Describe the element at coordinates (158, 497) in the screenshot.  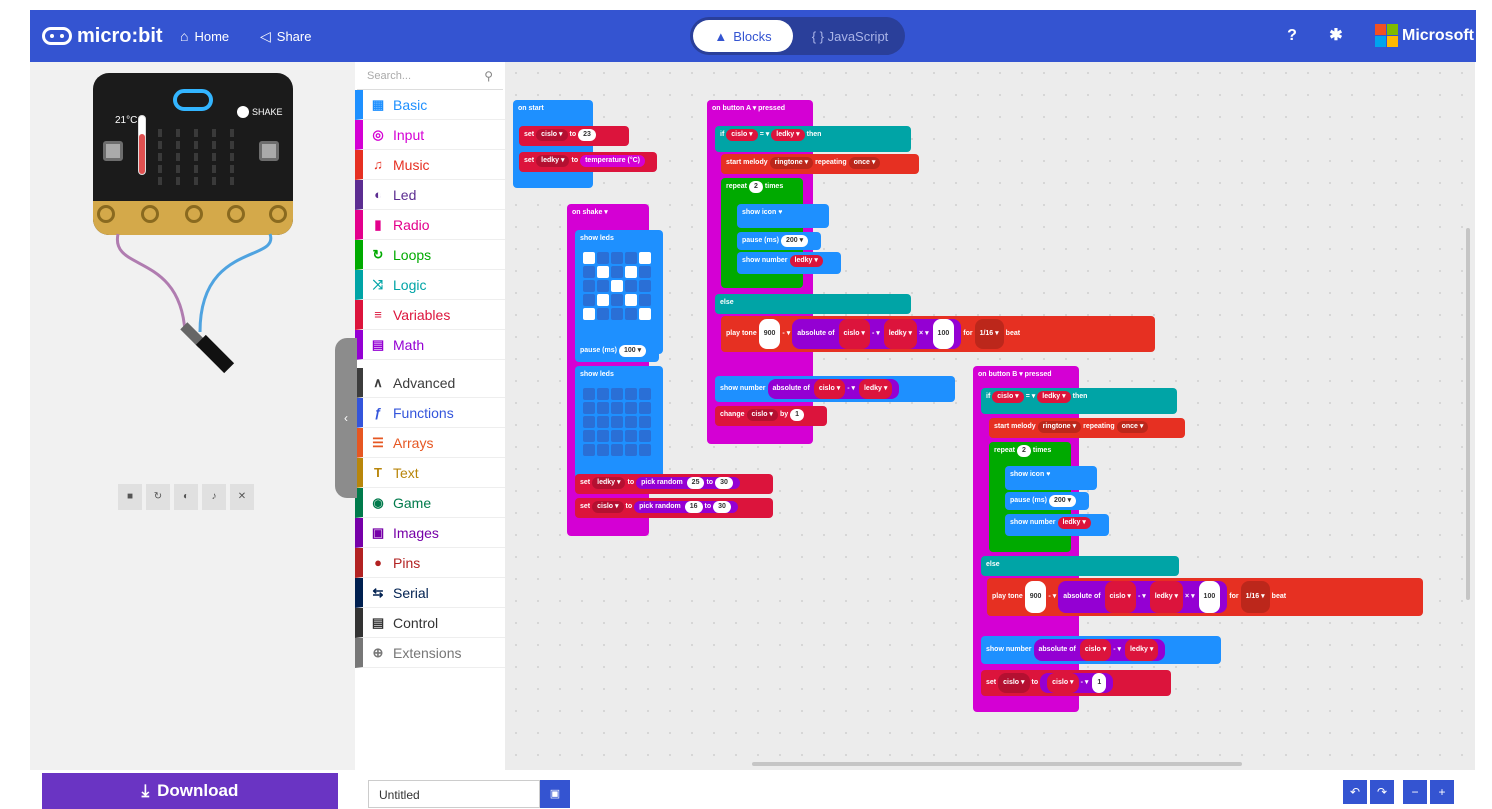
I see `restart-icon: ↻` at that location.